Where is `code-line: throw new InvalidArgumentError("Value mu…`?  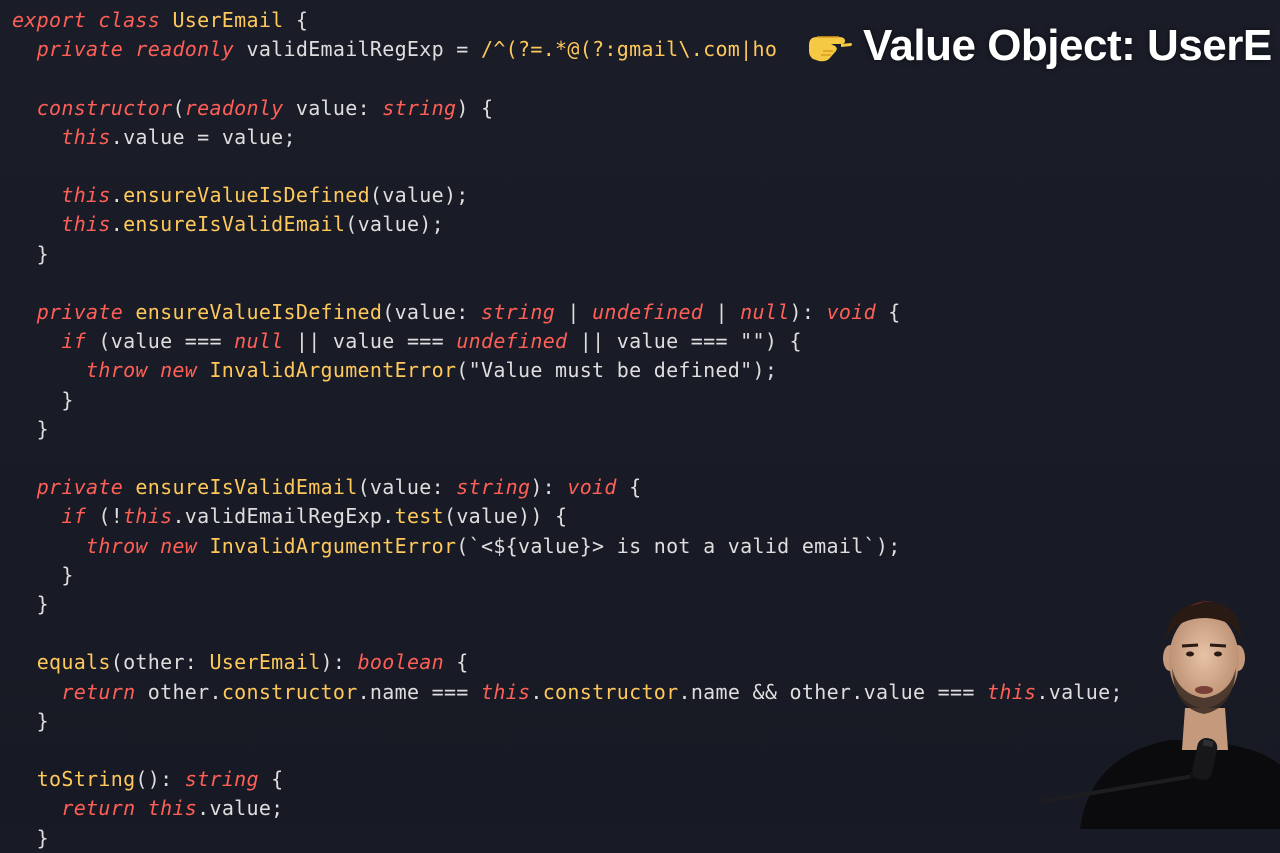
code-line: throw new InvalidArgumentError("Value mu… is located at coordinates (394, 370).